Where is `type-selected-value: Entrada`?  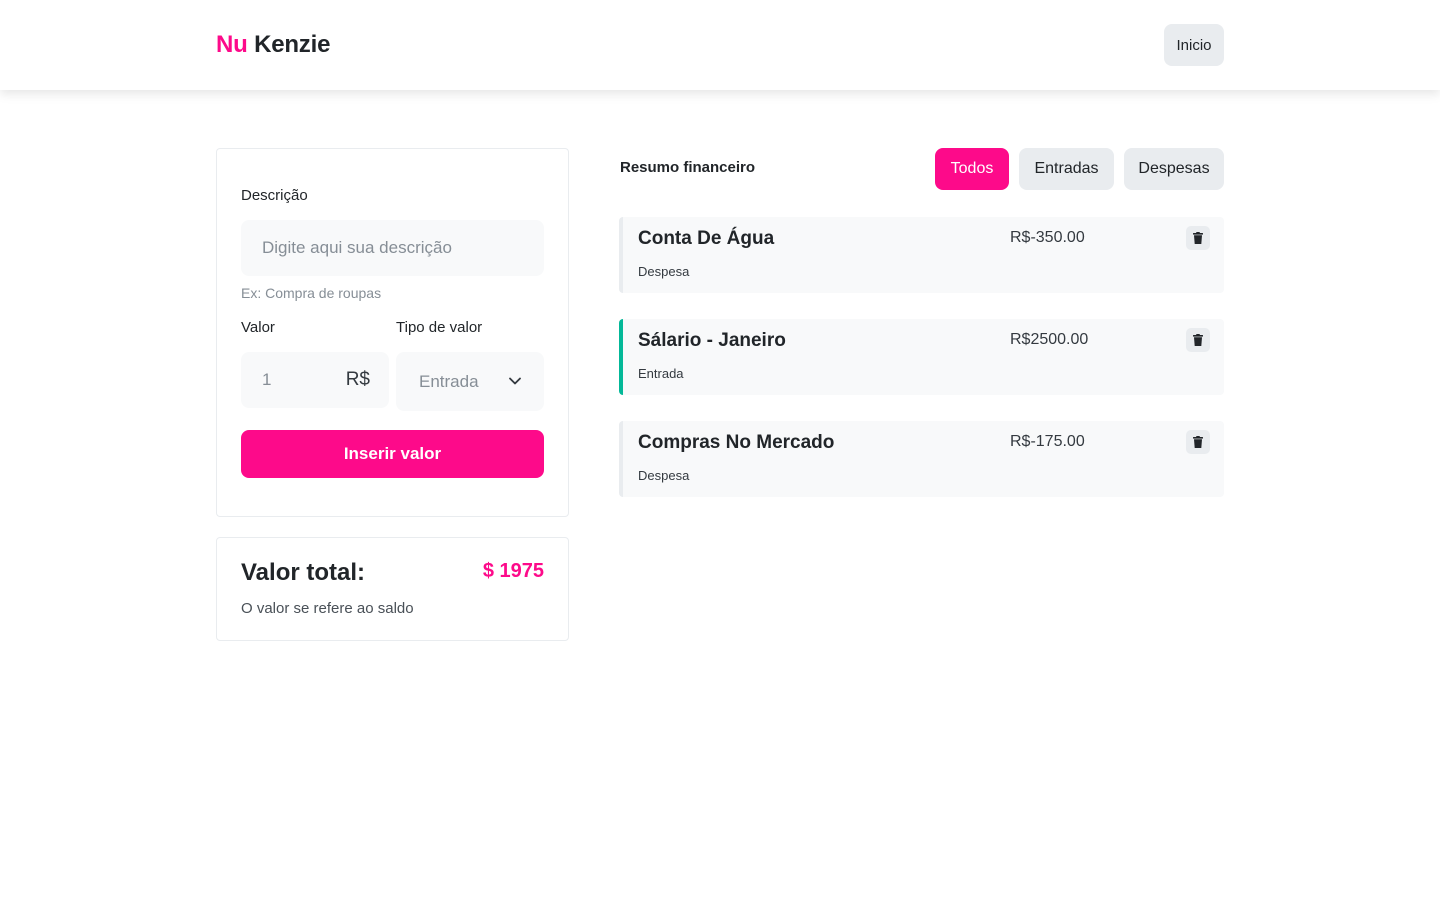
type-selected-value: Entrada is located at coordinates (449, 381).